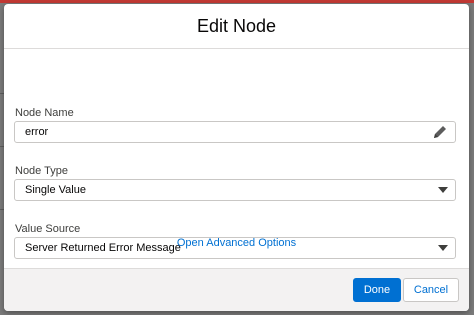 The height and width of the screenshot is (315, 474). I want to click on chevron-down-icon, so click(443, 190).